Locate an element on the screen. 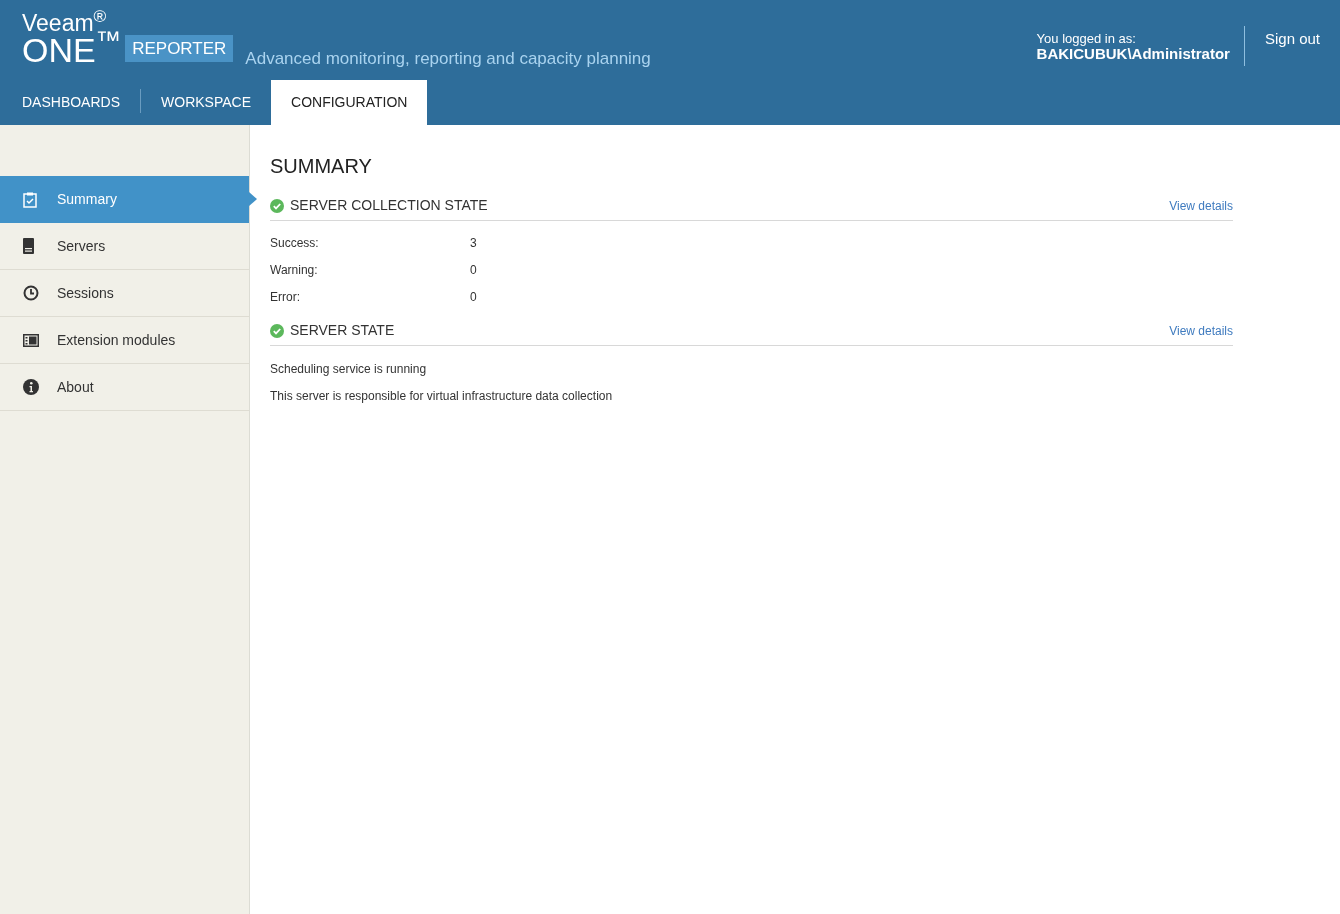  pointer-icon is located at coordinates (253, 199).